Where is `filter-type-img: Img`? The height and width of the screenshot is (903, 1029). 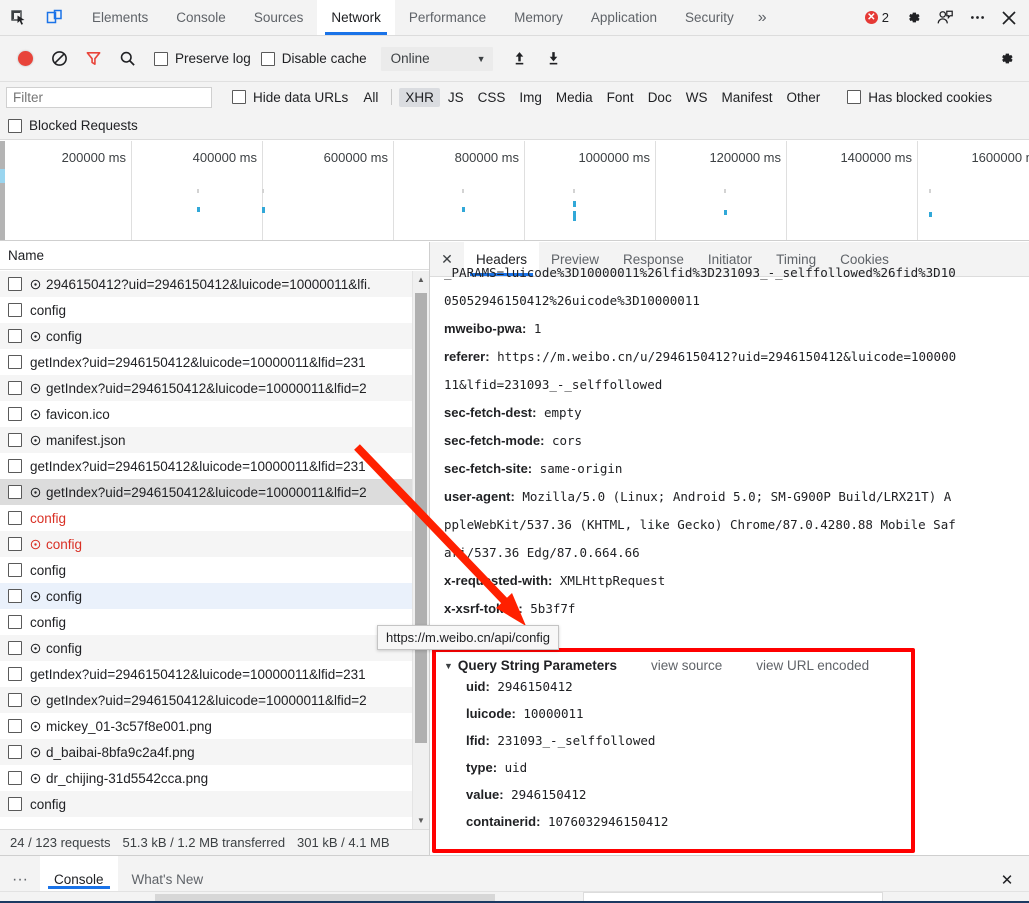
filter-type-img: Img is located at coordinates (530, 97).